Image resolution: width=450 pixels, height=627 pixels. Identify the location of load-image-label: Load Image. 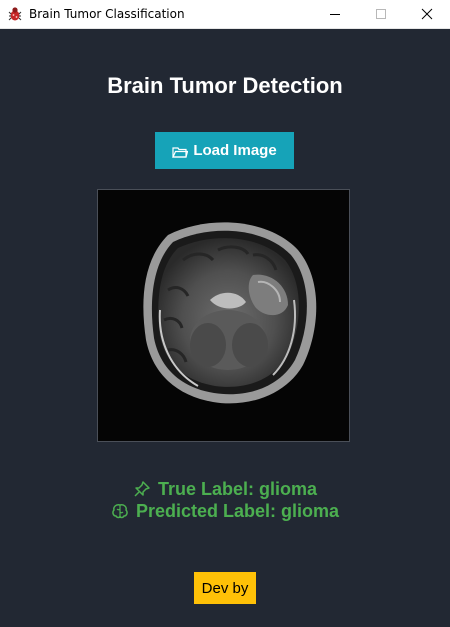
(235, 150).